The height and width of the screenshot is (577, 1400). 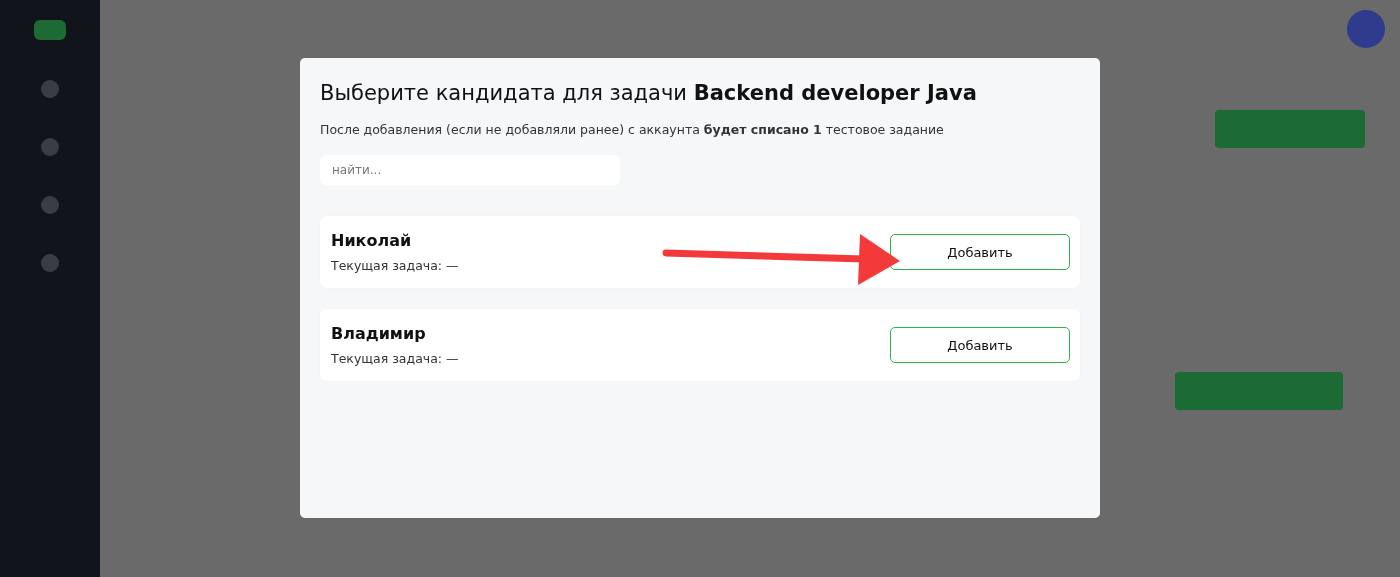 I want to click on dialog-title: Выберите кандидата для задачи Backend developer Java, so click(x=649, y=93).